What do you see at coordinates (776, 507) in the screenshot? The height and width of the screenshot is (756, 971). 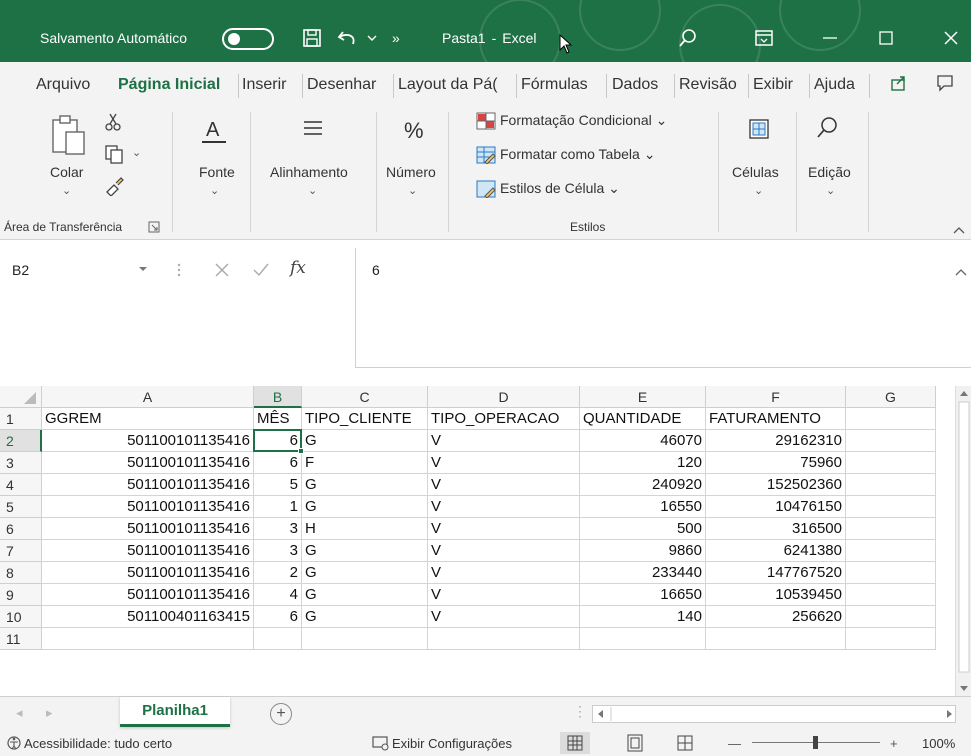 I see `cell-f5: 10476150` at bounding box center [776, 507].